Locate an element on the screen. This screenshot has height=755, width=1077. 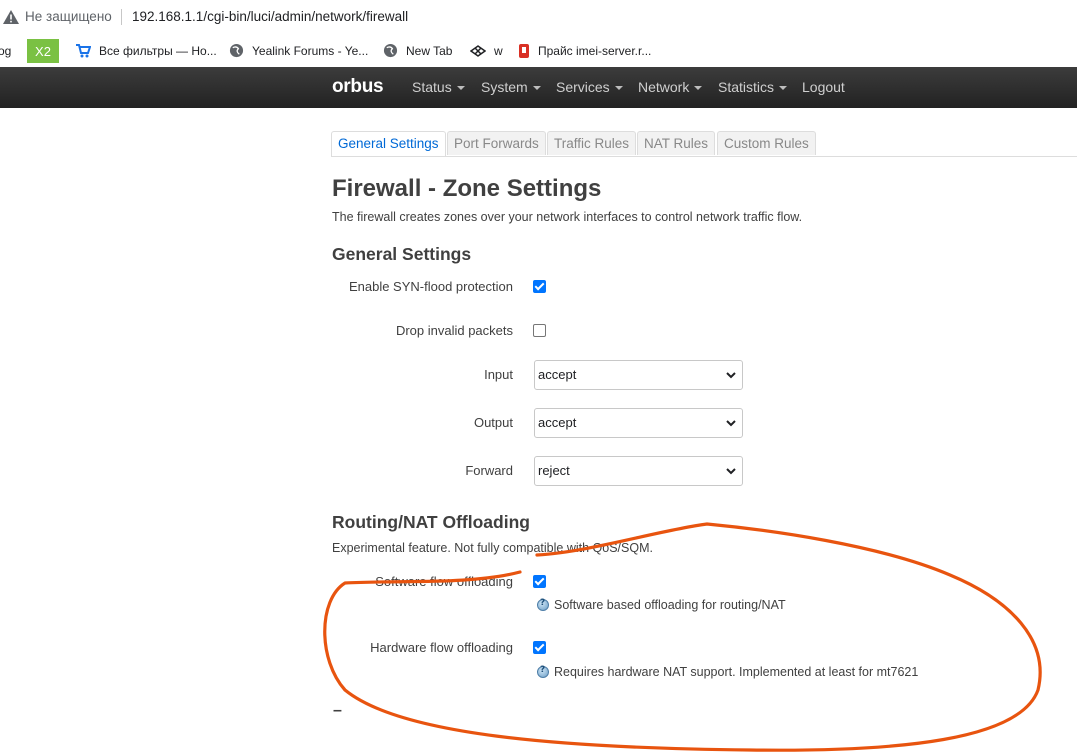
bookmark-new-tab: New Tab is located at coordinates (417, 50).